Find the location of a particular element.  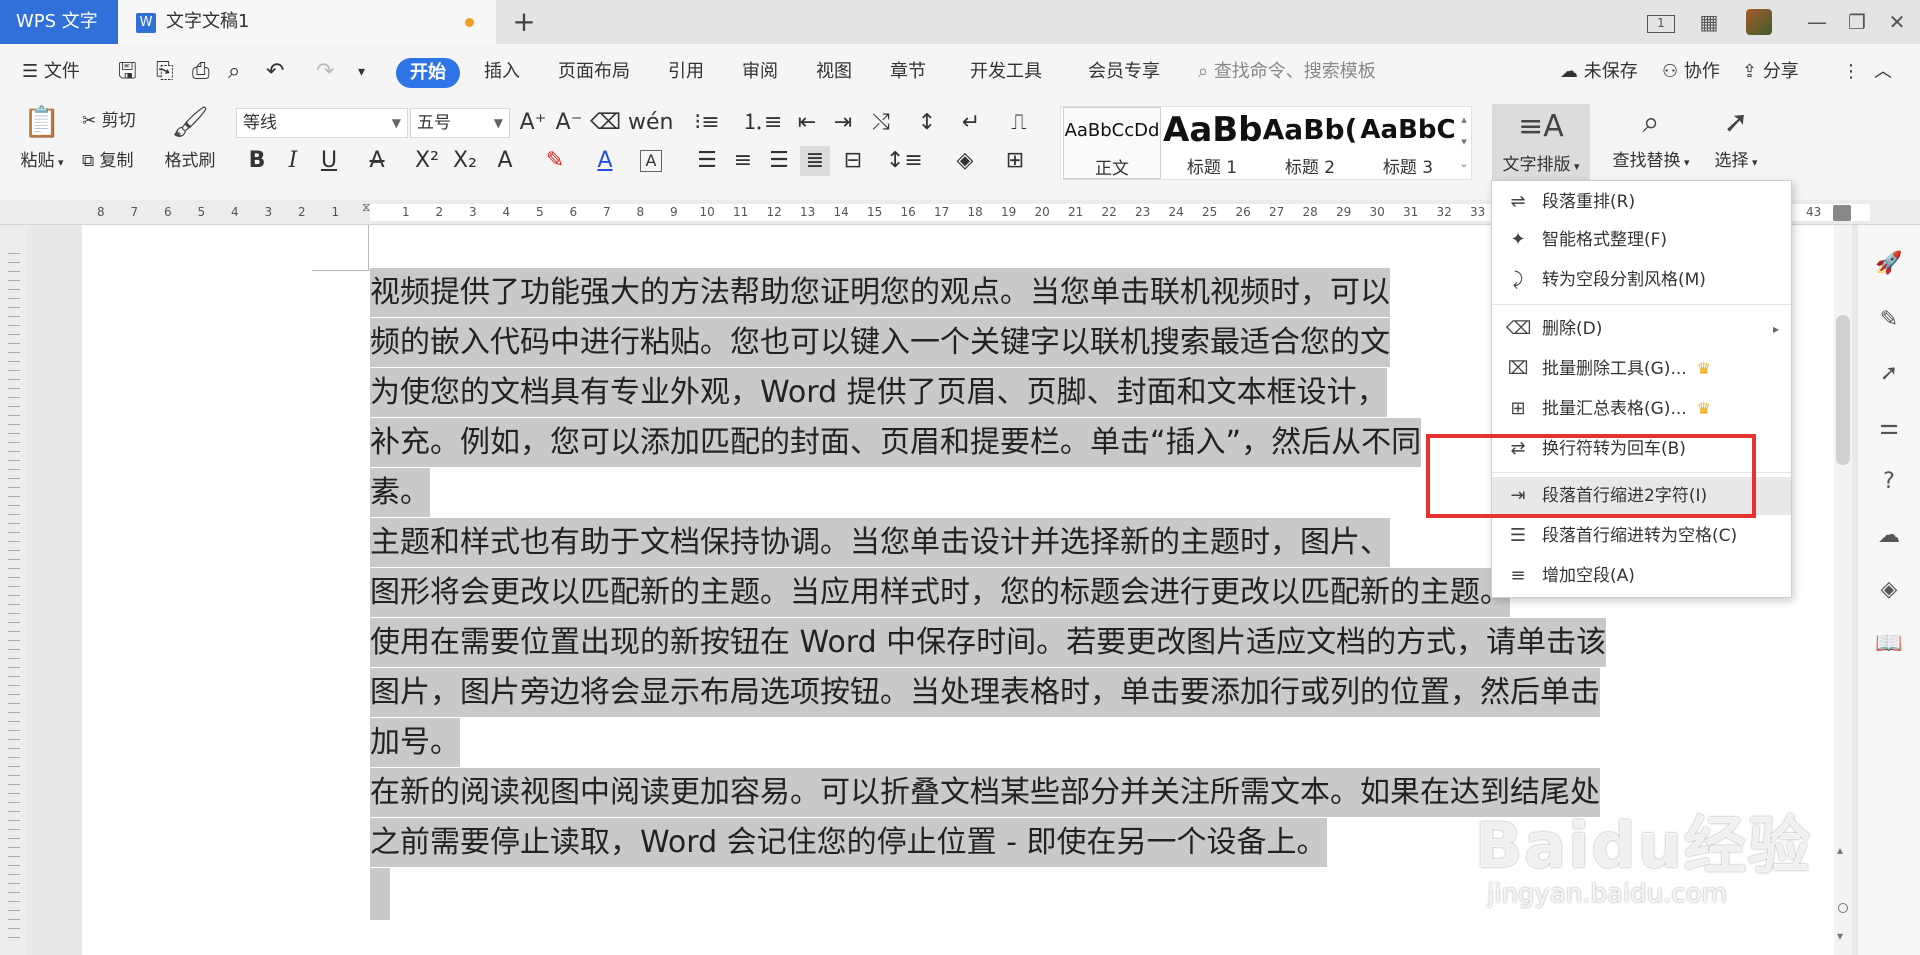

subscript-icon: X₂ is located at coordinates (465, 161).